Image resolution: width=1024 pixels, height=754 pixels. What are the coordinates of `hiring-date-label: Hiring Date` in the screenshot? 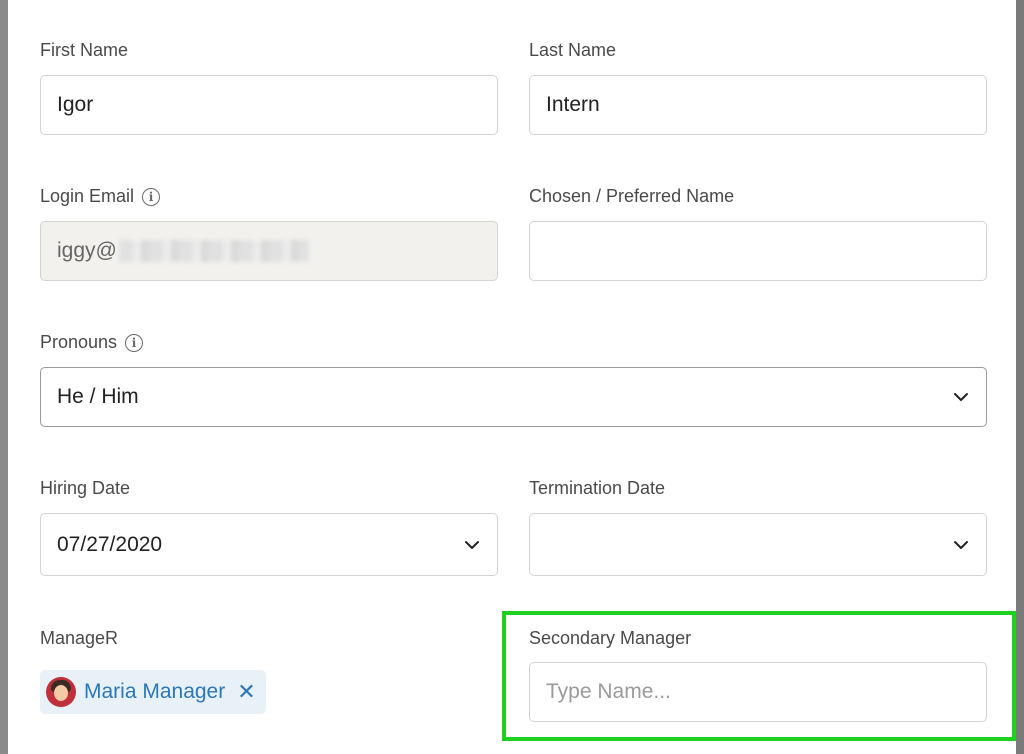 It's located at (85, 488).